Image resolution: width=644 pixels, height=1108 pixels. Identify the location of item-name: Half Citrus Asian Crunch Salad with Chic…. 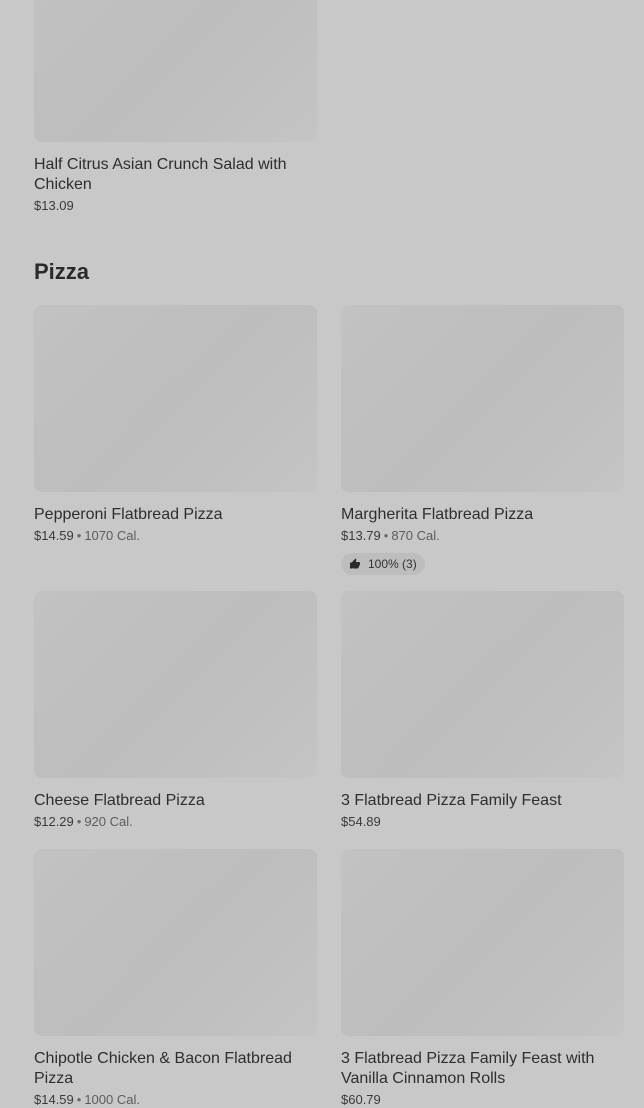
(160, 174).